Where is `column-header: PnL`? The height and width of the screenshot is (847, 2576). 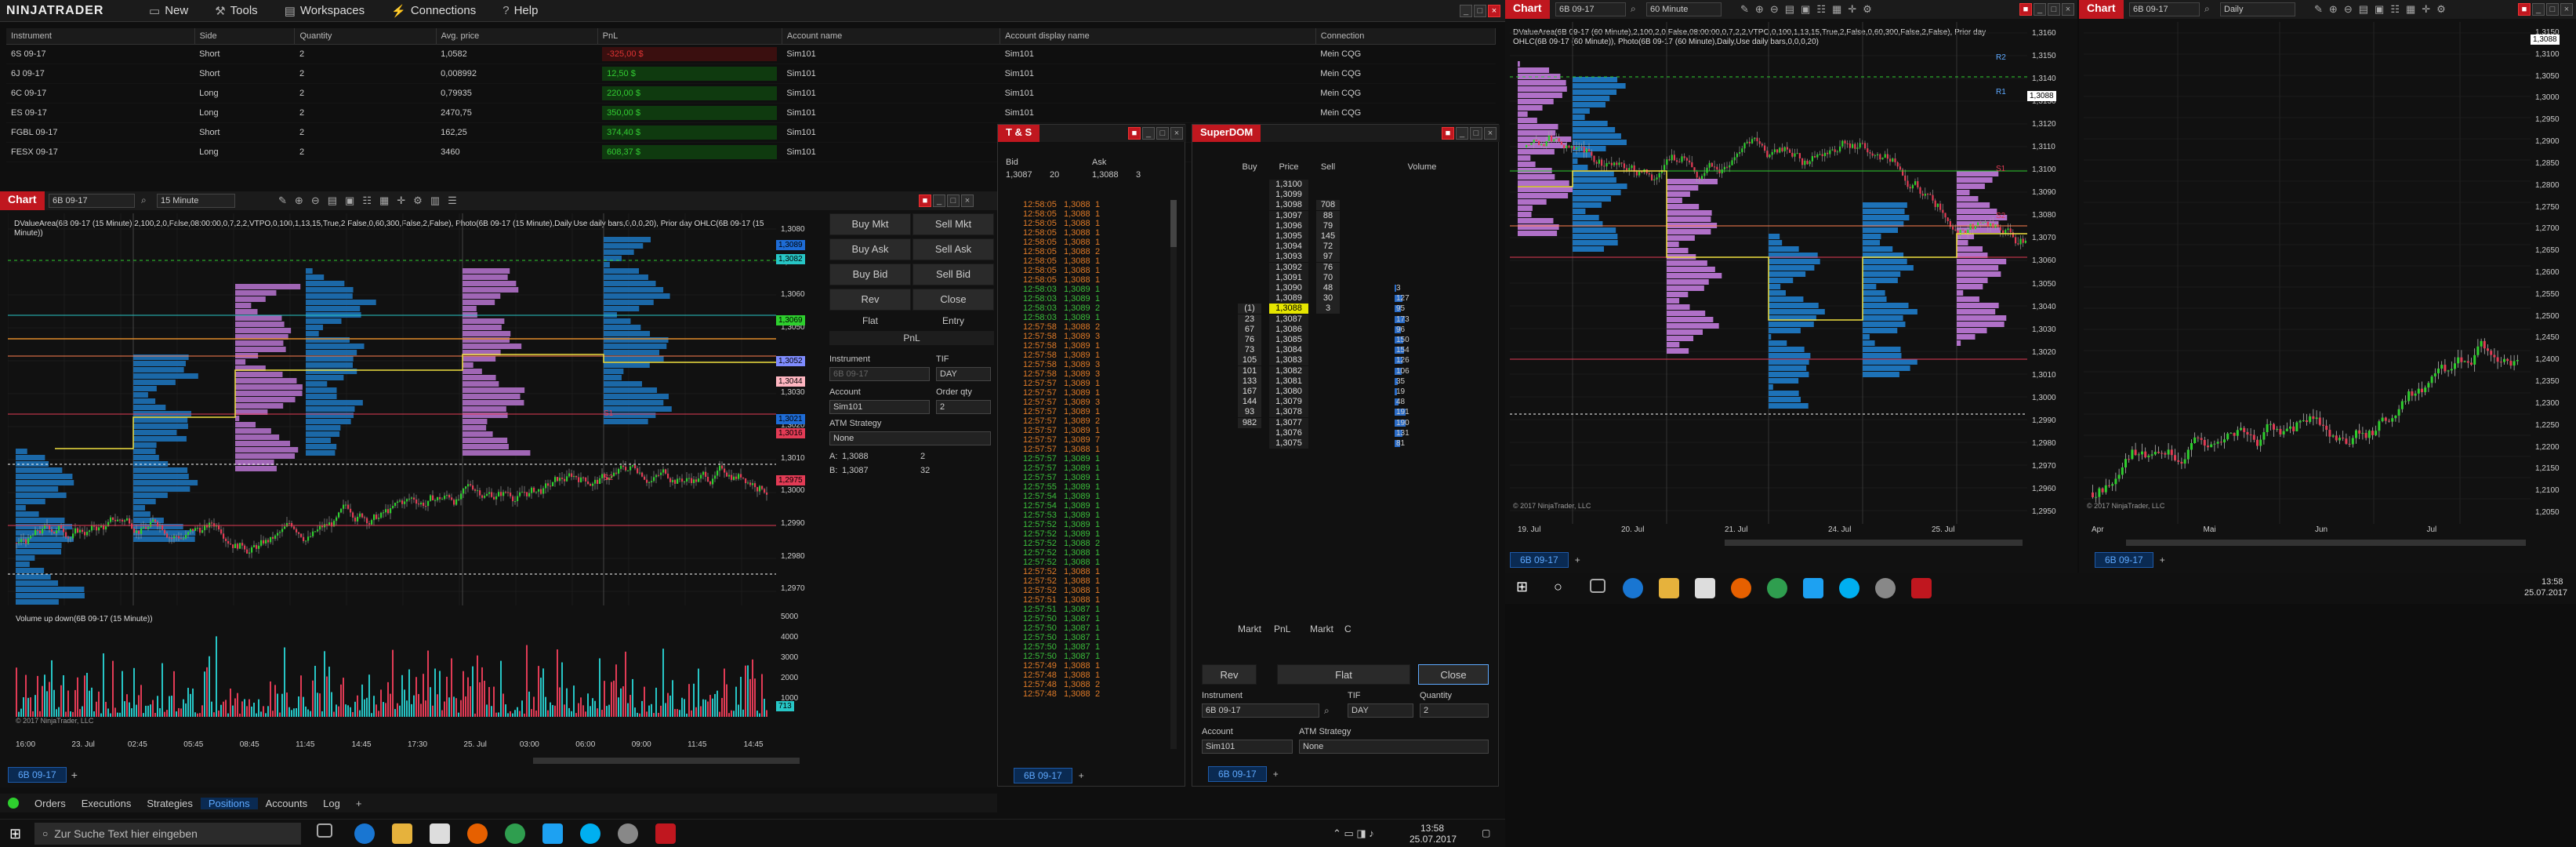
column-header: PnL is located at coordinates (690, 36).